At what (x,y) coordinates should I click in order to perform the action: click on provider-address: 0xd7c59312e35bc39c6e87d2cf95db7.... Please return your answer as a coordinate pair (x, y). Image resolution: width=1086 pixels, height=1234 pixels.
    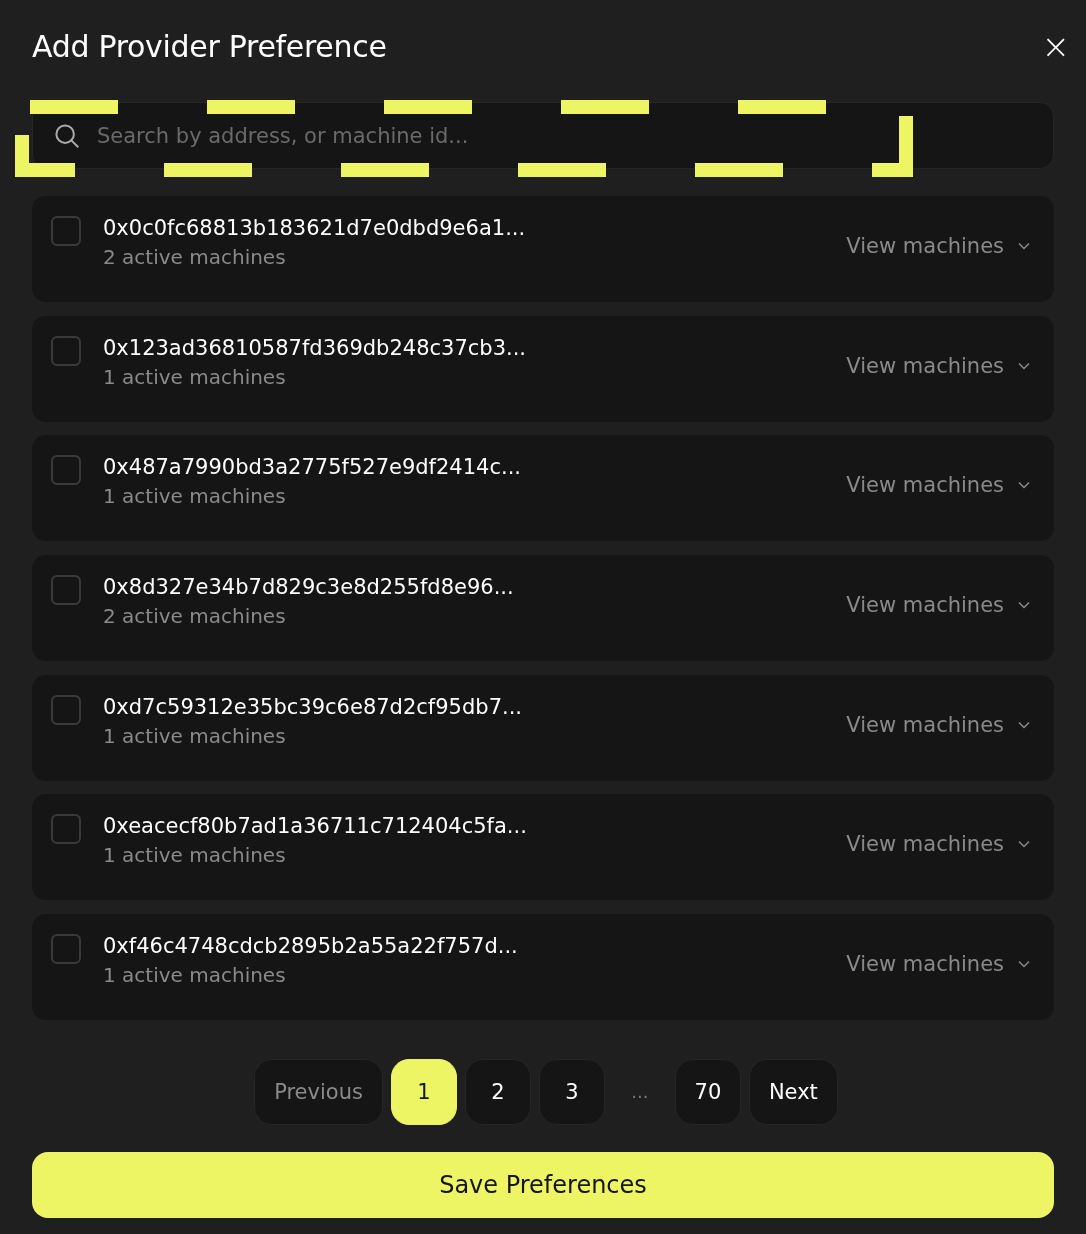
    Looking at the image, I should click on (313, 706).